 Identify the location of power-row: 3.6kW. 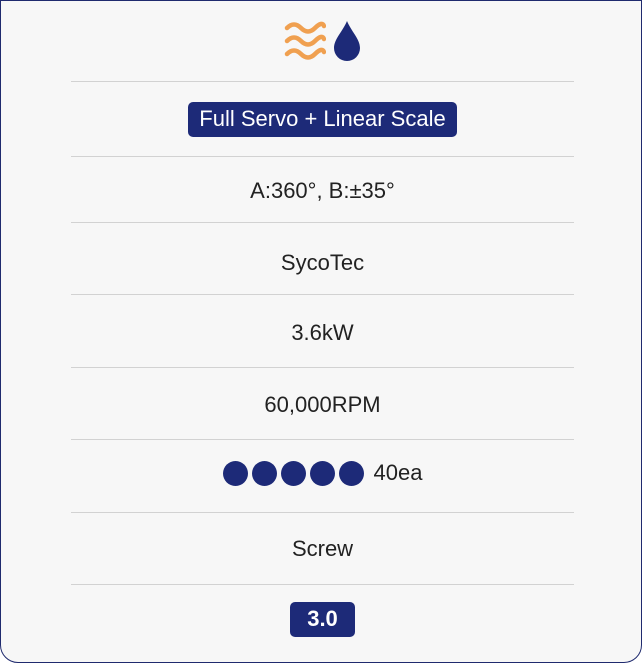
(322, 333).